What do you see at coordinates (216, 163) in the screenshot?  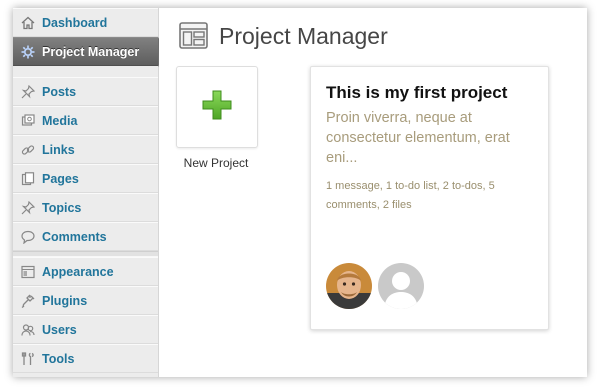 I see `new-project-label: New Project` at bounding box center [216, 163].